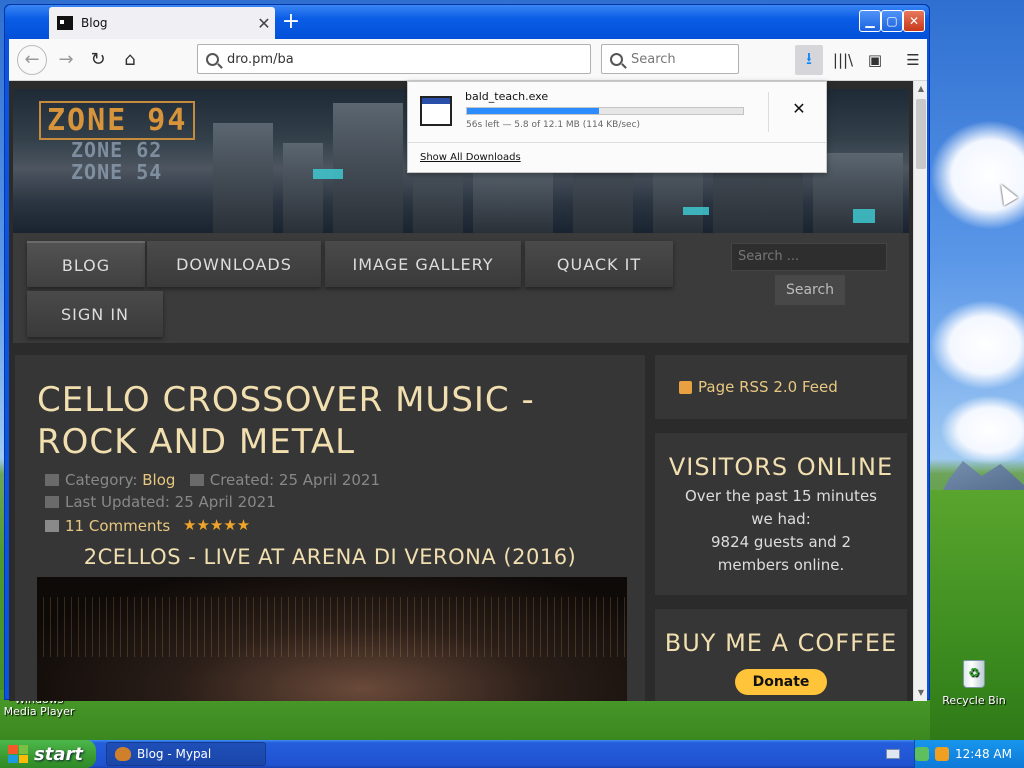  I want to click on nav-image-gallery: IMAGE GALLERY, so click(423, 264).